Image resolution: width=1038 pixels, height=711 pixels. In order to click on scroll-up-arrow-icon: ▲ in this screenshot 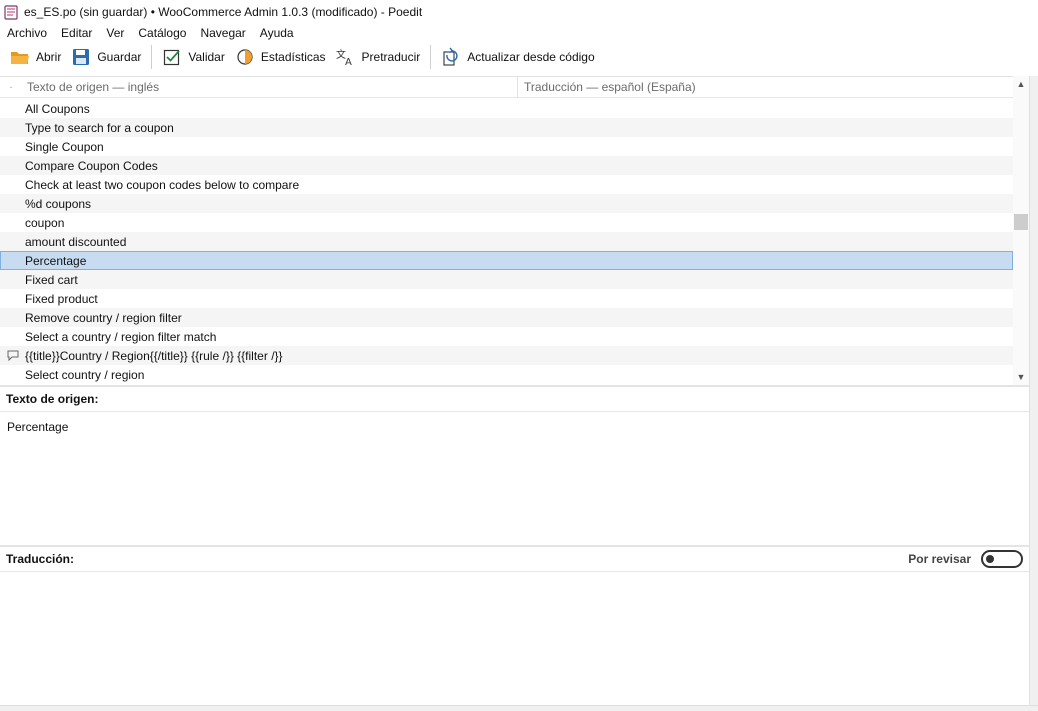, I will do `click(1021, 84)`.